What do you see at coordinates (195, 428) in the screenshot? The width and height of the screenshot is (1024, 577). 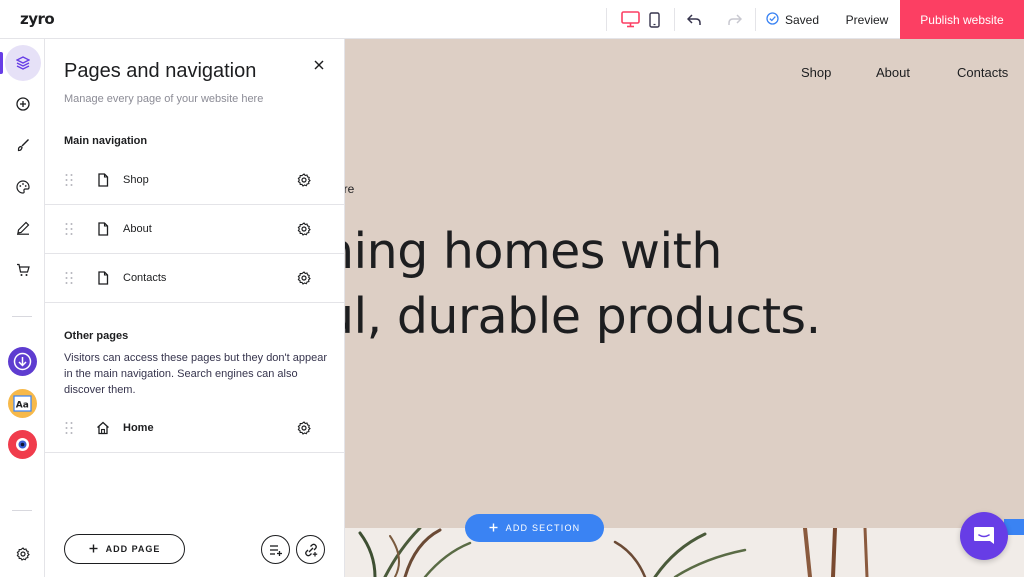 I see `page-row-home: Home` at bounding box center [195, 428].